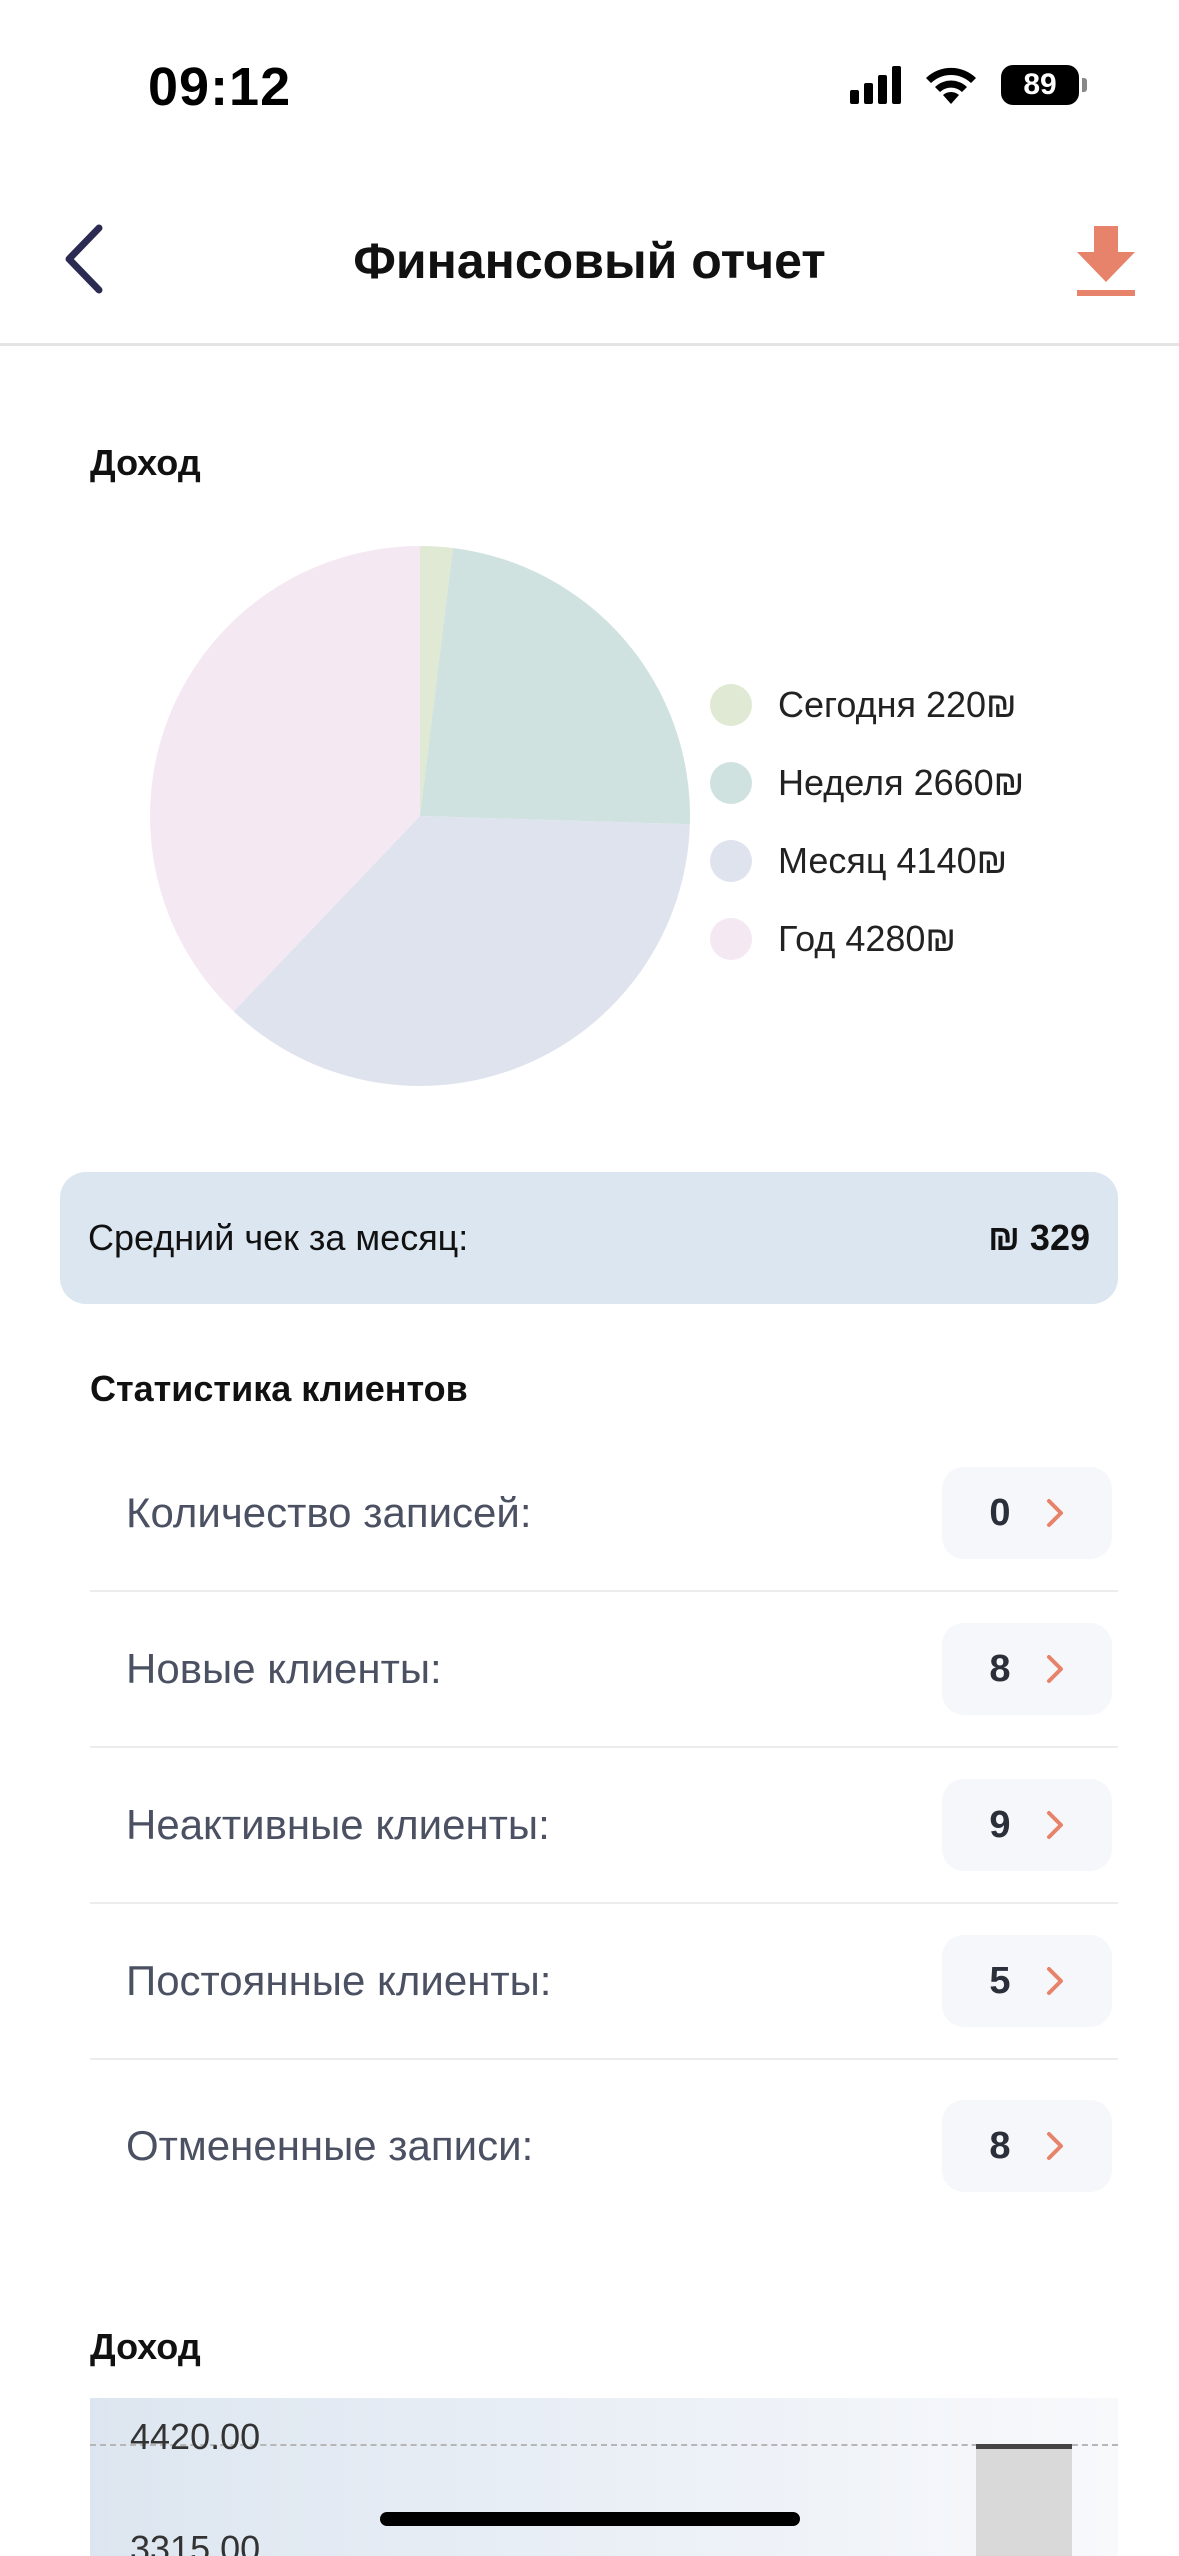  What do you see at coordinates (1027, 1981) in the screenshot?
I see `stat-value-pill: 5` at bounding box center [1027, 1981].